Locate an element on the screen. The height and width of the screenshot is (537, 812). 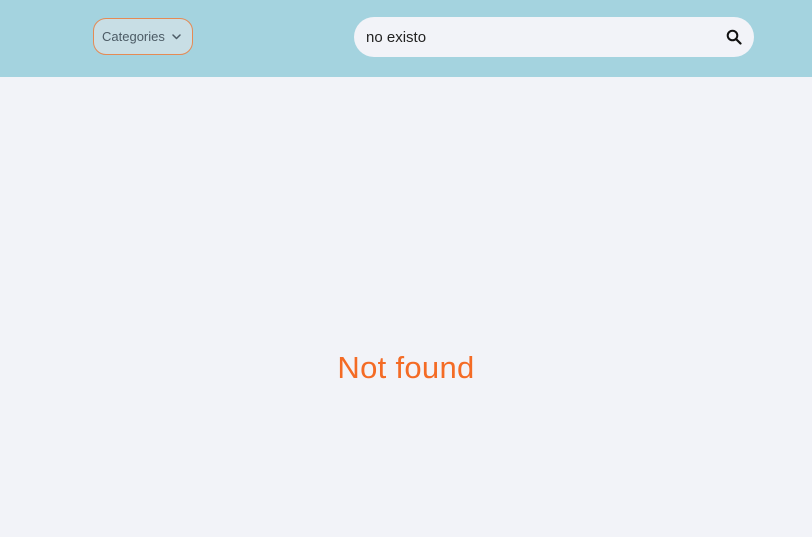
search-input is located at coordinates (544, 37).